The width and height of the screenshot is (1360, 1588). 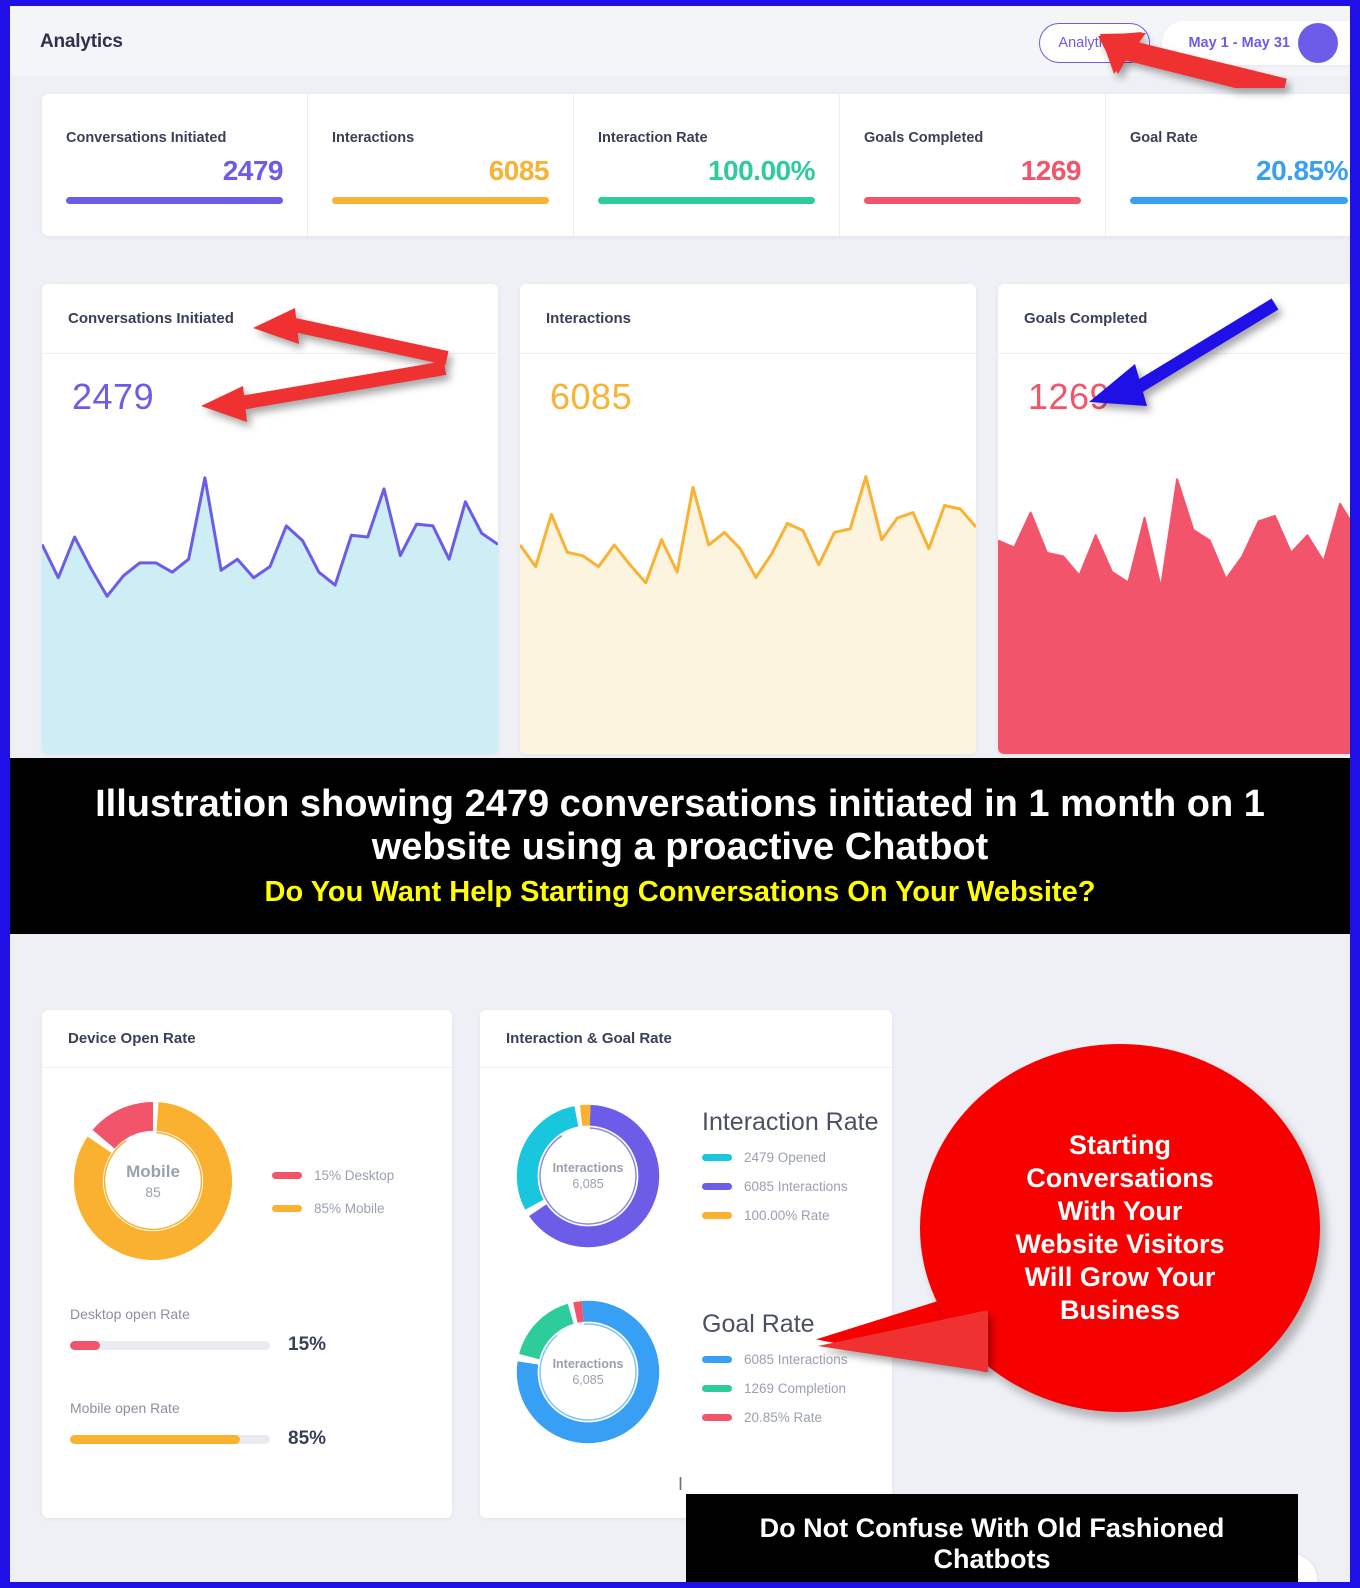 What do you see at coordinates (198, 1331) in the screenshot?
I see `desktop-open-rate-block: Desktop open Rate 15%` at bounding box center [198, 1331].